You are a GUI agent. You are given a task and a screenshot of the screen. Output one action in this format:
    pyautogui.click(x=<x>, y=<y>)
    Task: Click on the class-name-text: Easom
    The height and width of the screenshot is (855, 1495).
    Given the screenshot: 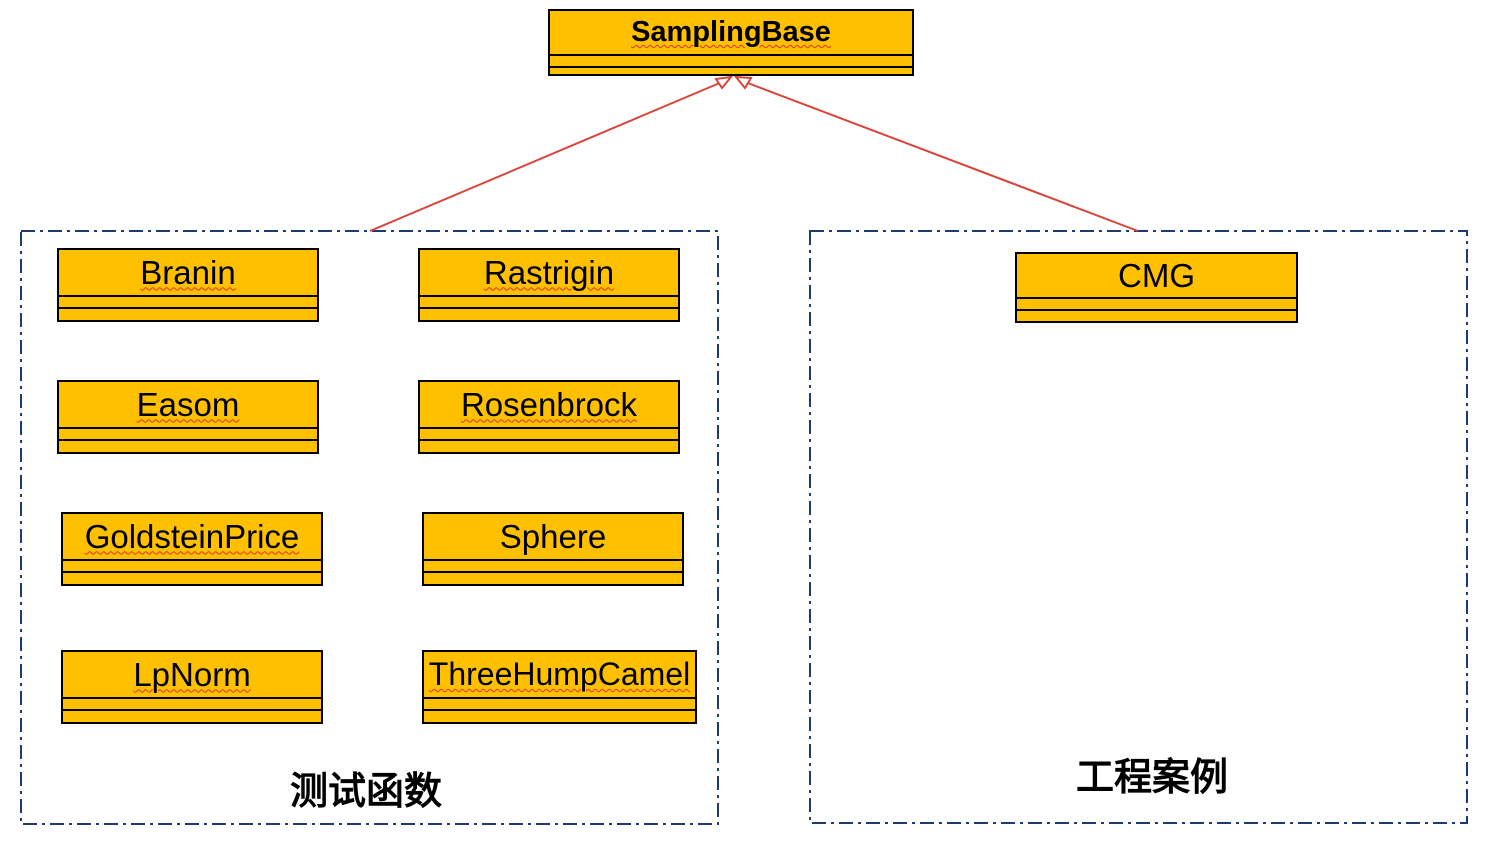 What is the action you would take?
    pyautogui.click(x=188, y=404)
    